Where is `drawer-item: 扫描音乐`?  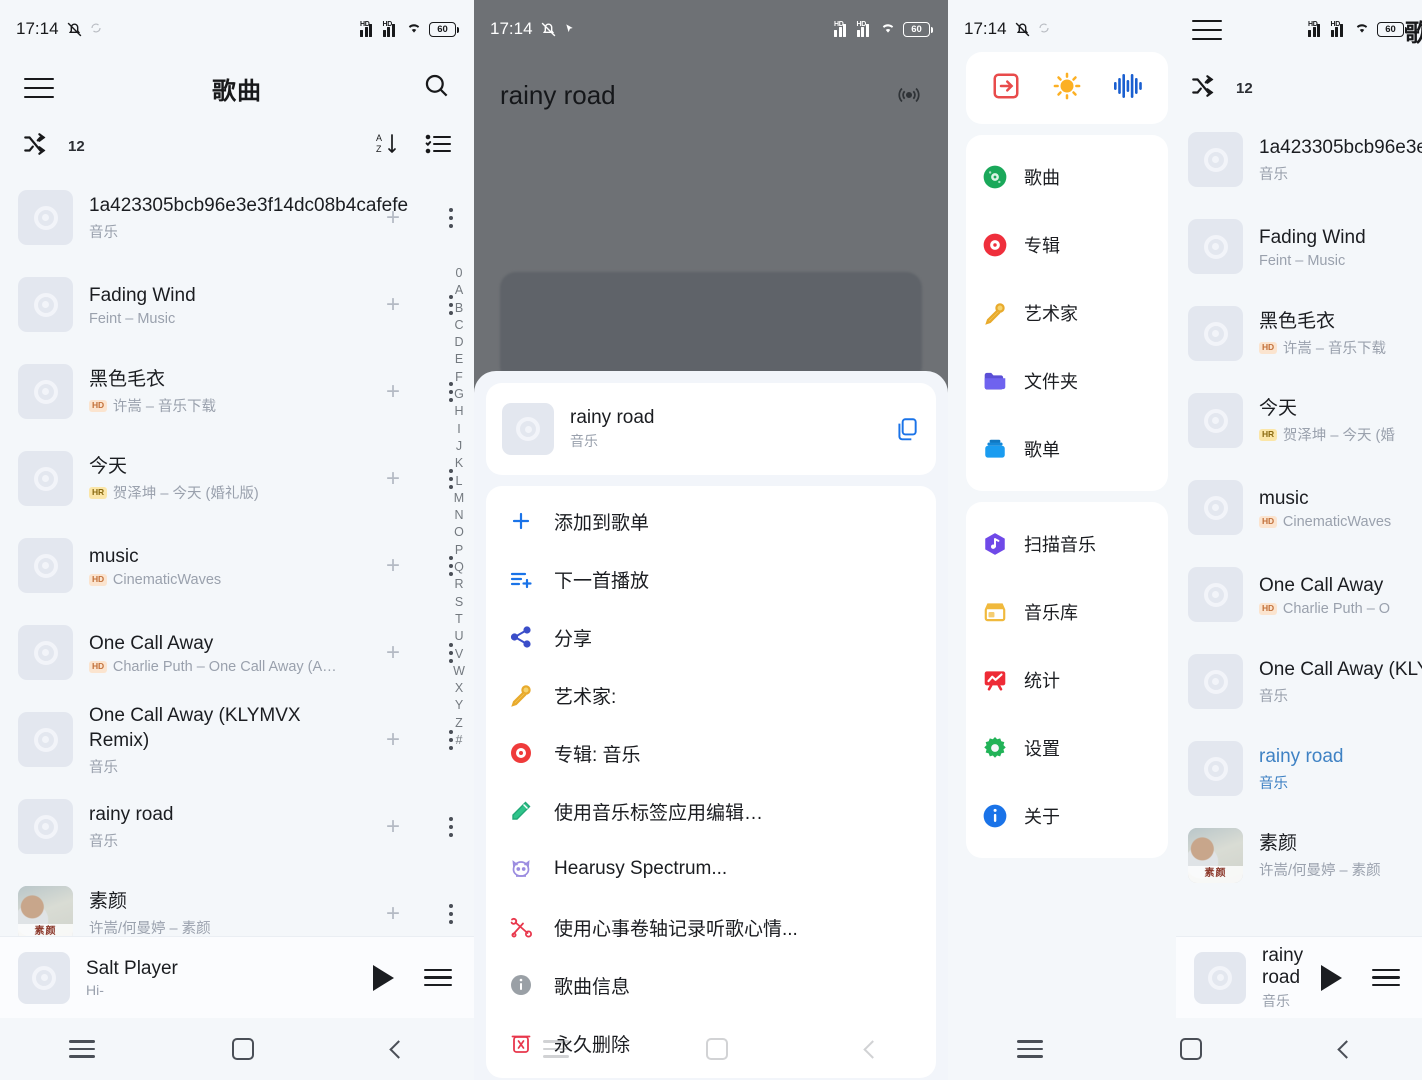
drawer-item: 扫描音乐 is located at coordinates (1067, 544).